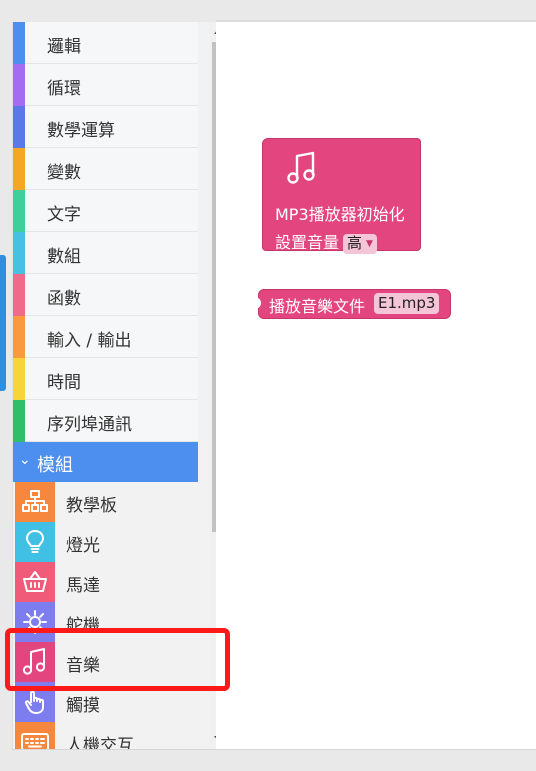  Describe the element at coordinates (64, 89) in the screenshot. I see `category-label: 循環` at that location.